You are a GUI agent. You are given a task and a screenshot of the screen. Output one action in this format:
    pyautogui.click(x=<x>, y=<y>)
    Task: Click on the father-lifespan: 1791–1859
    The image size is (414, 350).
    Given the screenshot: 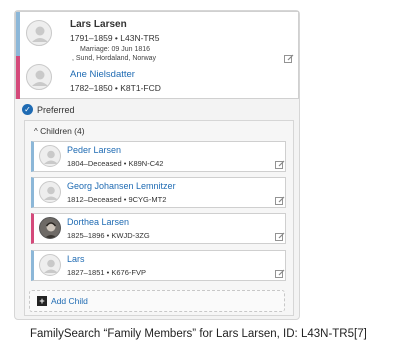 What is the action you would take?
    pyautogui.click(x=91, y=38)
    